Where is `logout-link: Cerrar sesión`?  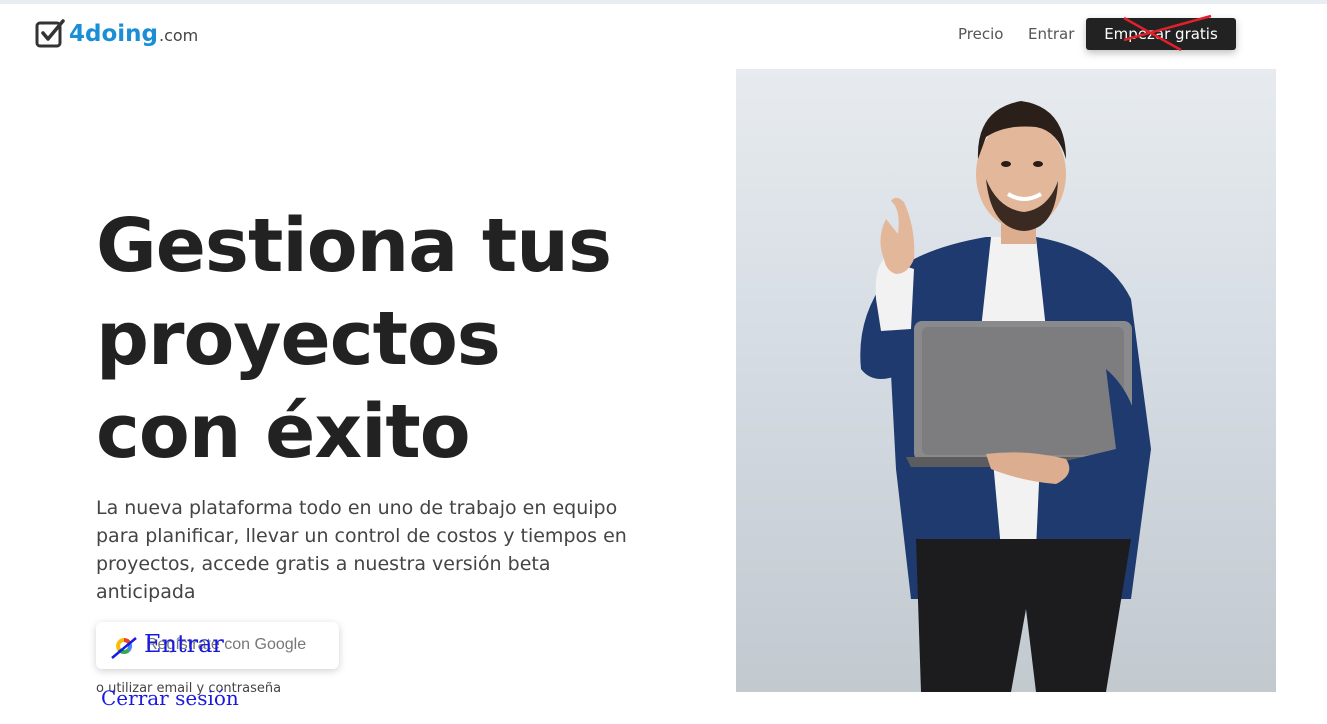
logout-link: Cerrar sesión is located at coordinates (170, 698).